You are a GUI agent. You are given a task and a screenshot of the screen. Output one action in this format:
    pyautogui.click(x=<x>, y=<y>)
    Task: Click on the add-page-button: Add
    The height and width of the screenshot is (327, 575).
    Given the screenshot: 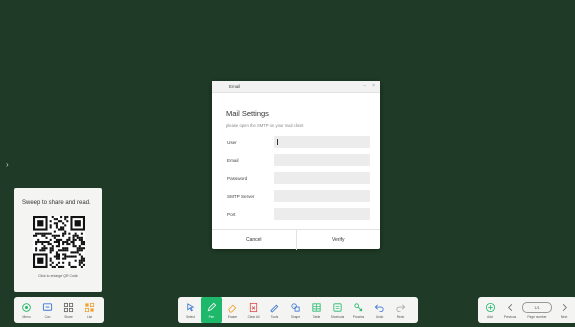 What is the action you would take?
    pyautogui.click(x=490, y=310)
    